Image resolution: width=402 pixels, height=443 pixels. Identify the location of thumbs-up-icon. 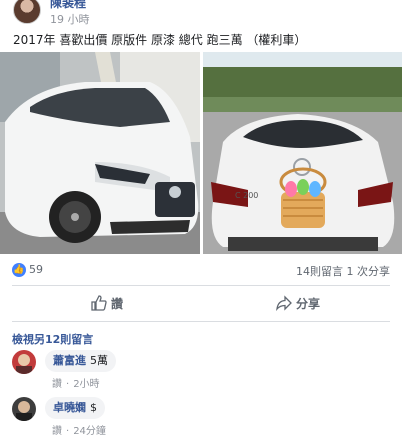
(99, 303).